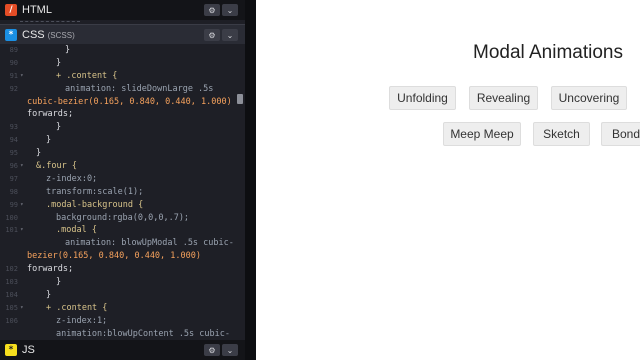 The image size is (640, 360). Describe the element at coordinates (39, 269) in the screenshot. I see `code-line: 102 forwards;` at that location.